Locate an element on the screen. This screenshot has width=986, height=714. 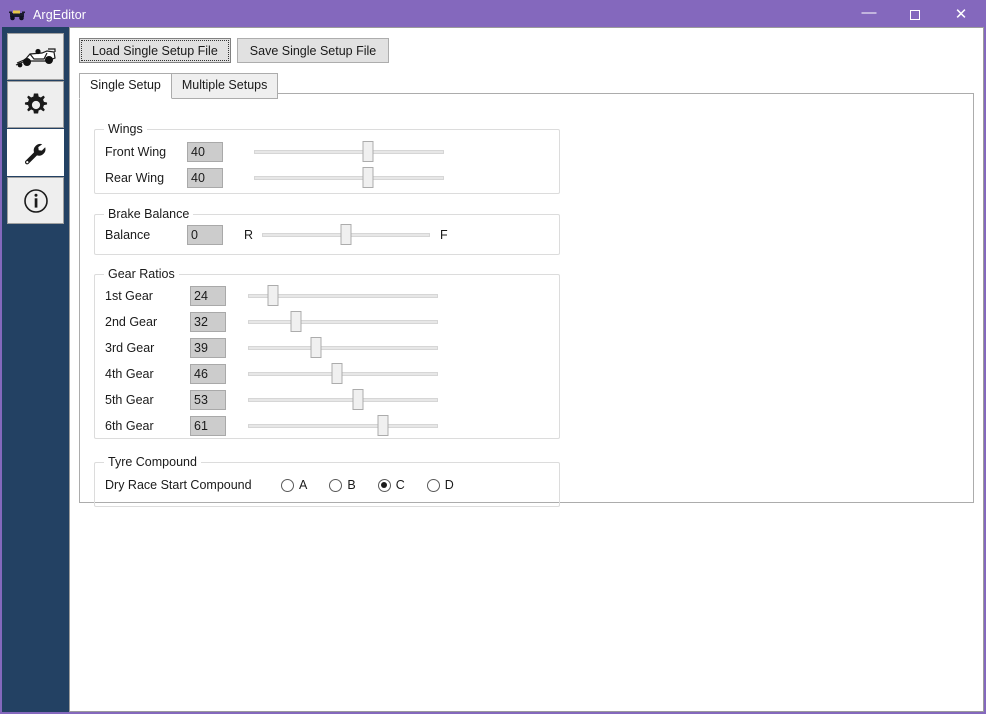
row-rear-wing: Rear Wing 40 is located at coordinates (327, 178).